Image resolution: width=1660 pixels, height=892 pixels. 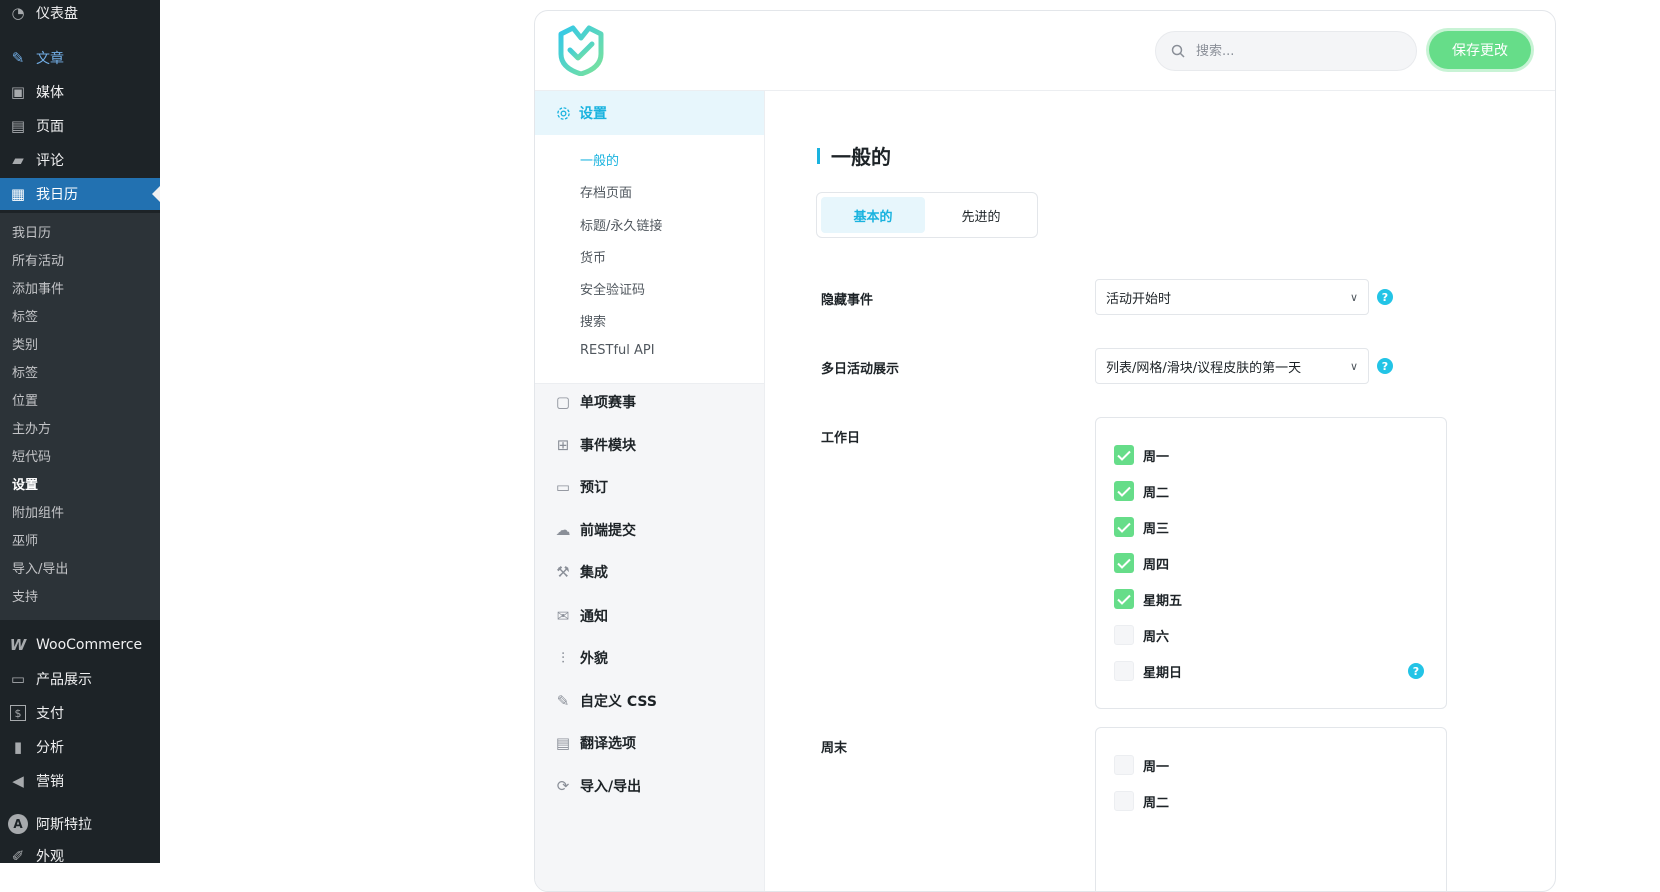 What do you see at coordinates (649, 487) in the screenshot?
I see `nav-booking: ▭ 预订` at bounding box center [649, 487].